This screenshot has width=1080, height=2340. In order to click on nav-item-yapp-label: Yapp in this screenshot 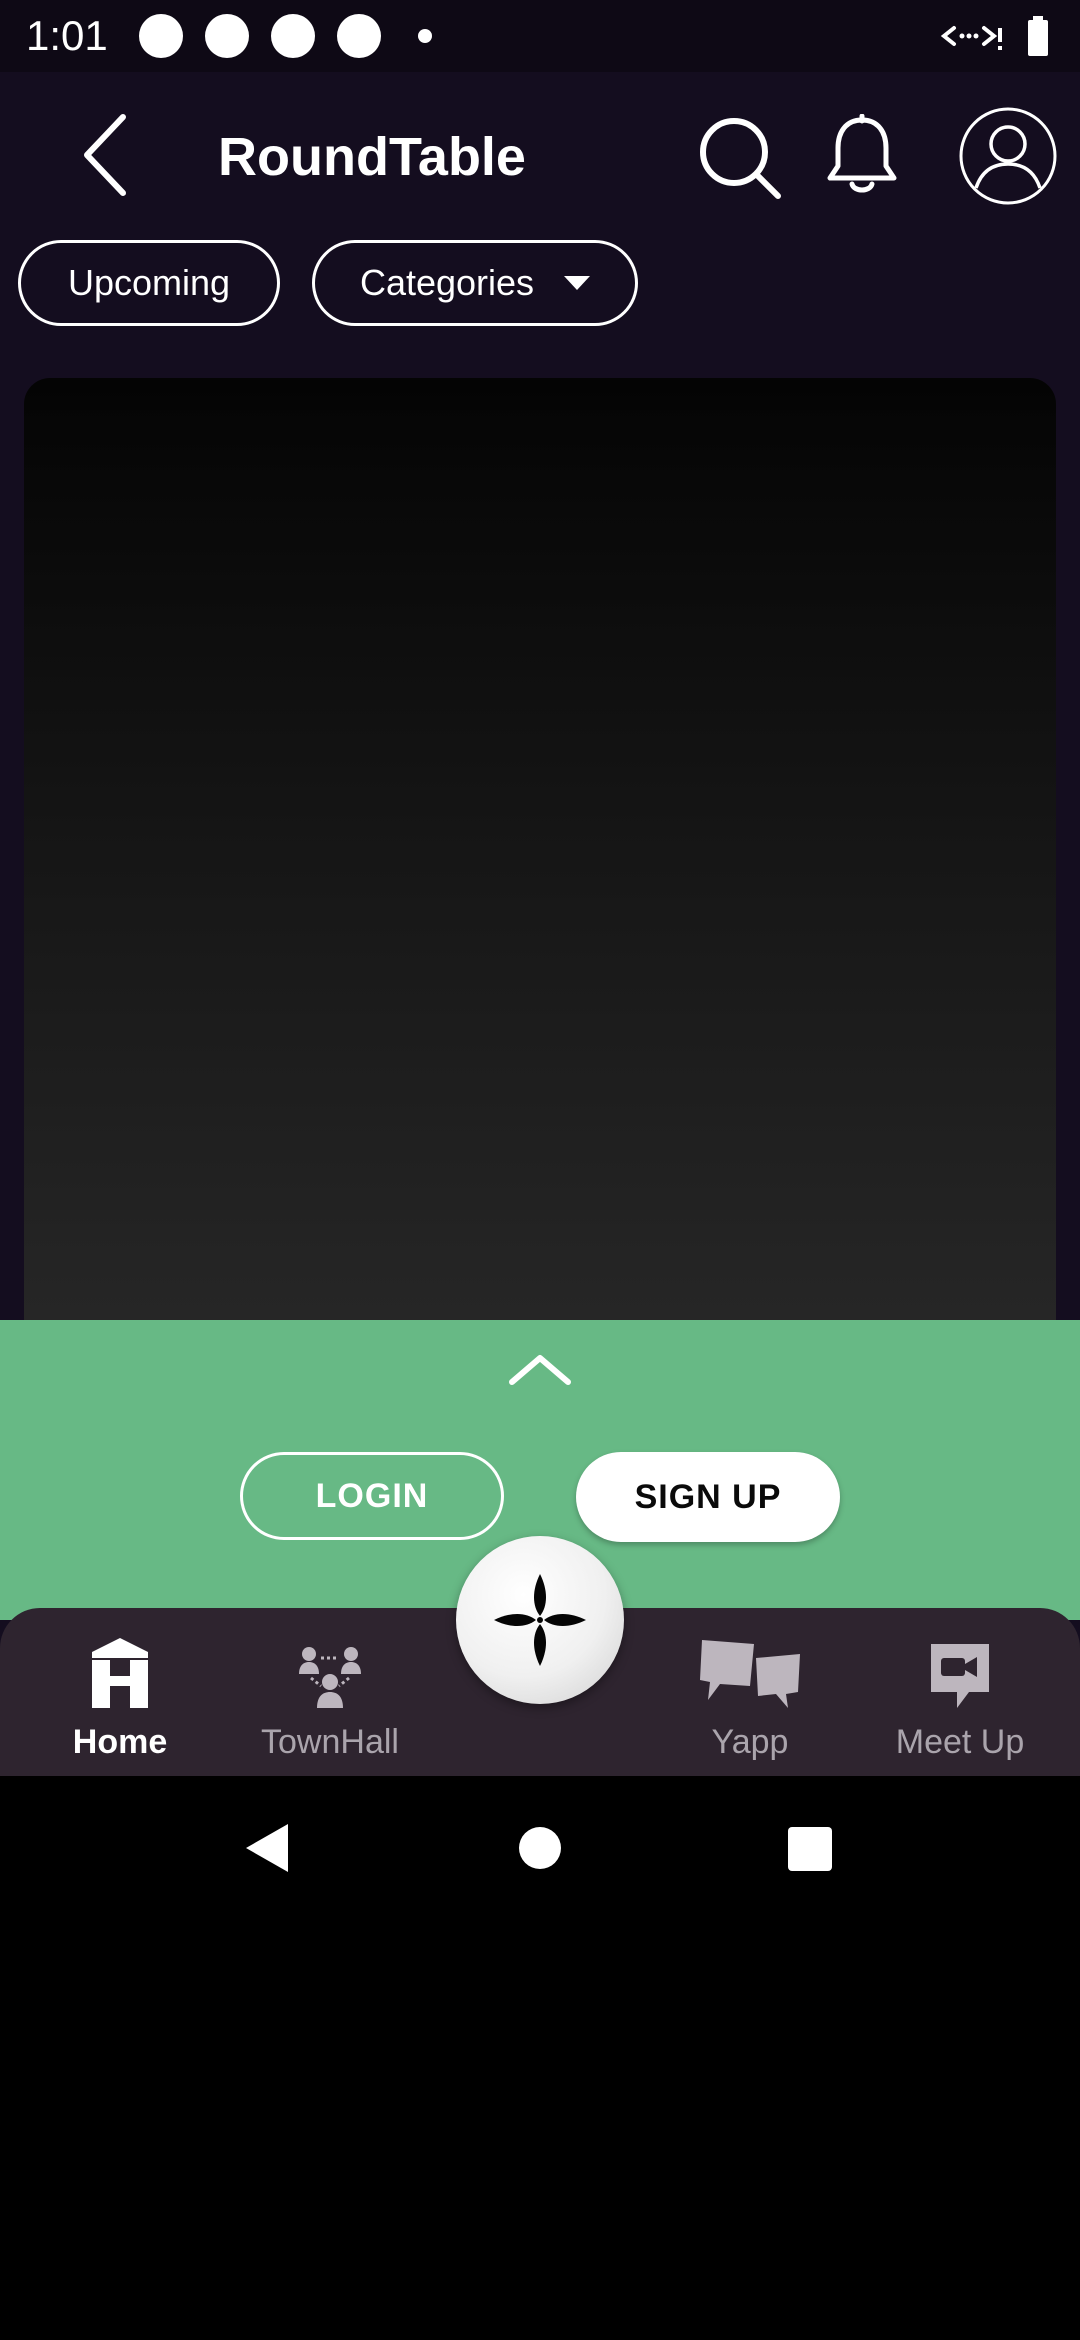, I will do `click(750, 1742)`.